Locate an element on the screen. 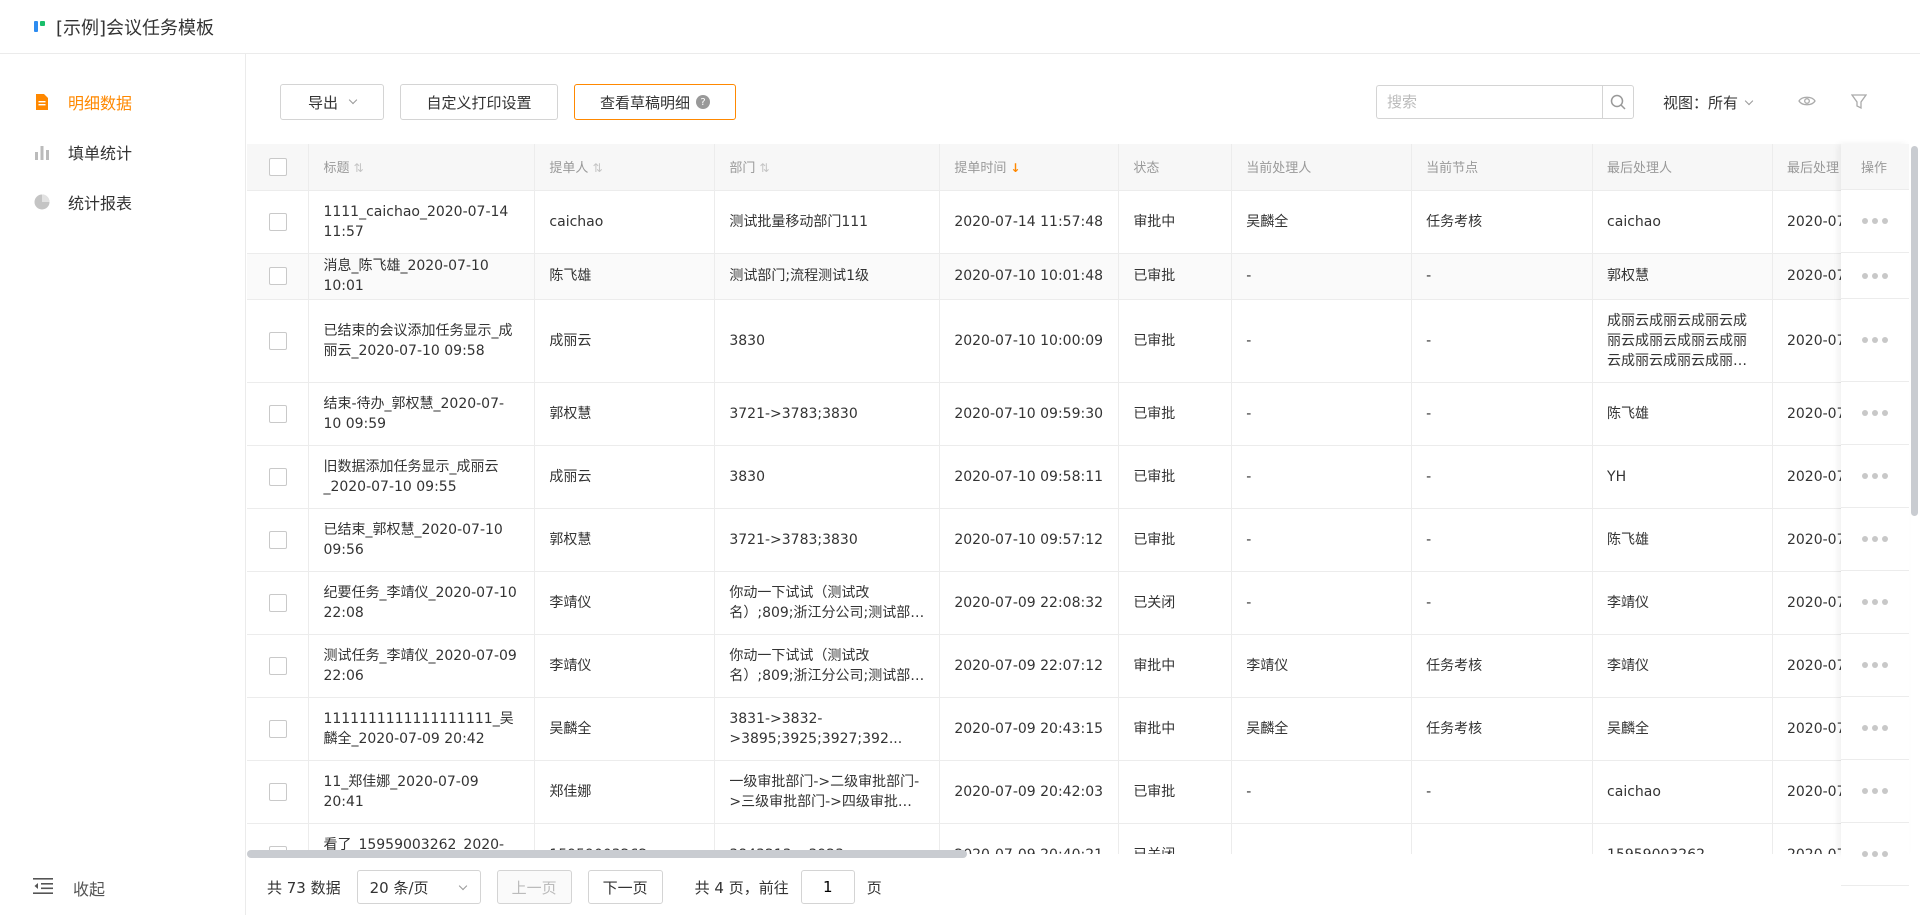 The width and height of the screenshot is (1920, 915). document-icon is located at coordinates (42, 102).